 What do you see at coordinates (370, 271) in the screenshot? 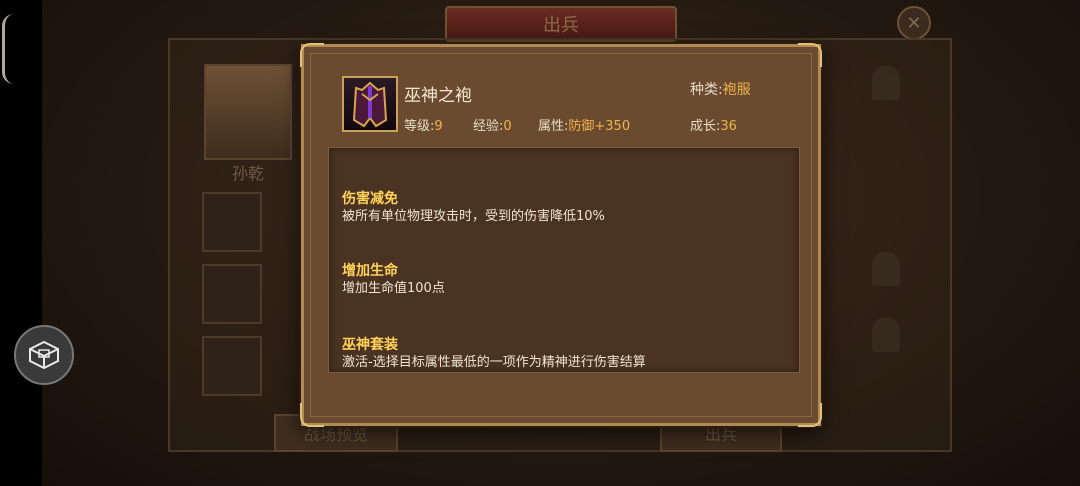
I see `effect-title: 增加生命` at bounding box center [370, 271].